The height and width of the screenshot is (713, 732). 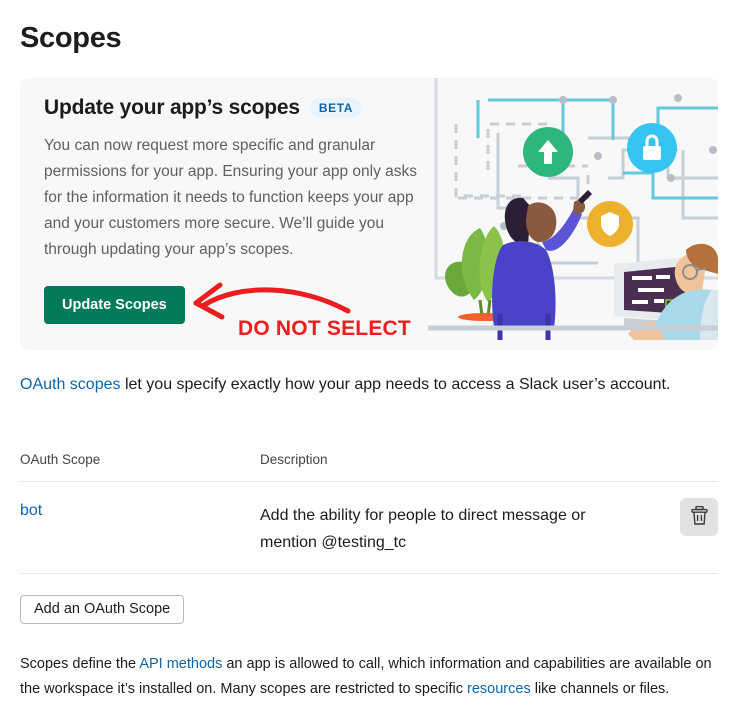 What do you see at coordinates (180, 664) in the screenshot?
I see `api-methods-link: API methods` at bounding box center [180, 664].